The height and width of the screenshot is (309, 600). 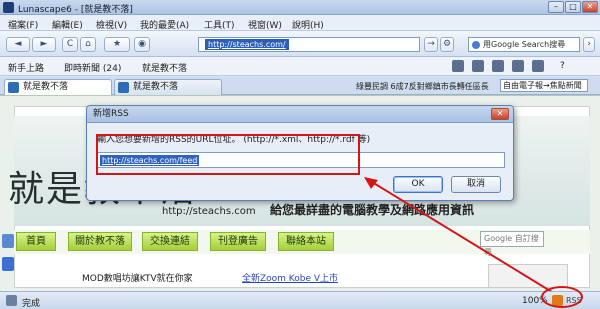 What do you see at coordinates (309, 44) in the screenshot?
I see `address-bar: http://steachs.com/` at bounding box center [309, 44].